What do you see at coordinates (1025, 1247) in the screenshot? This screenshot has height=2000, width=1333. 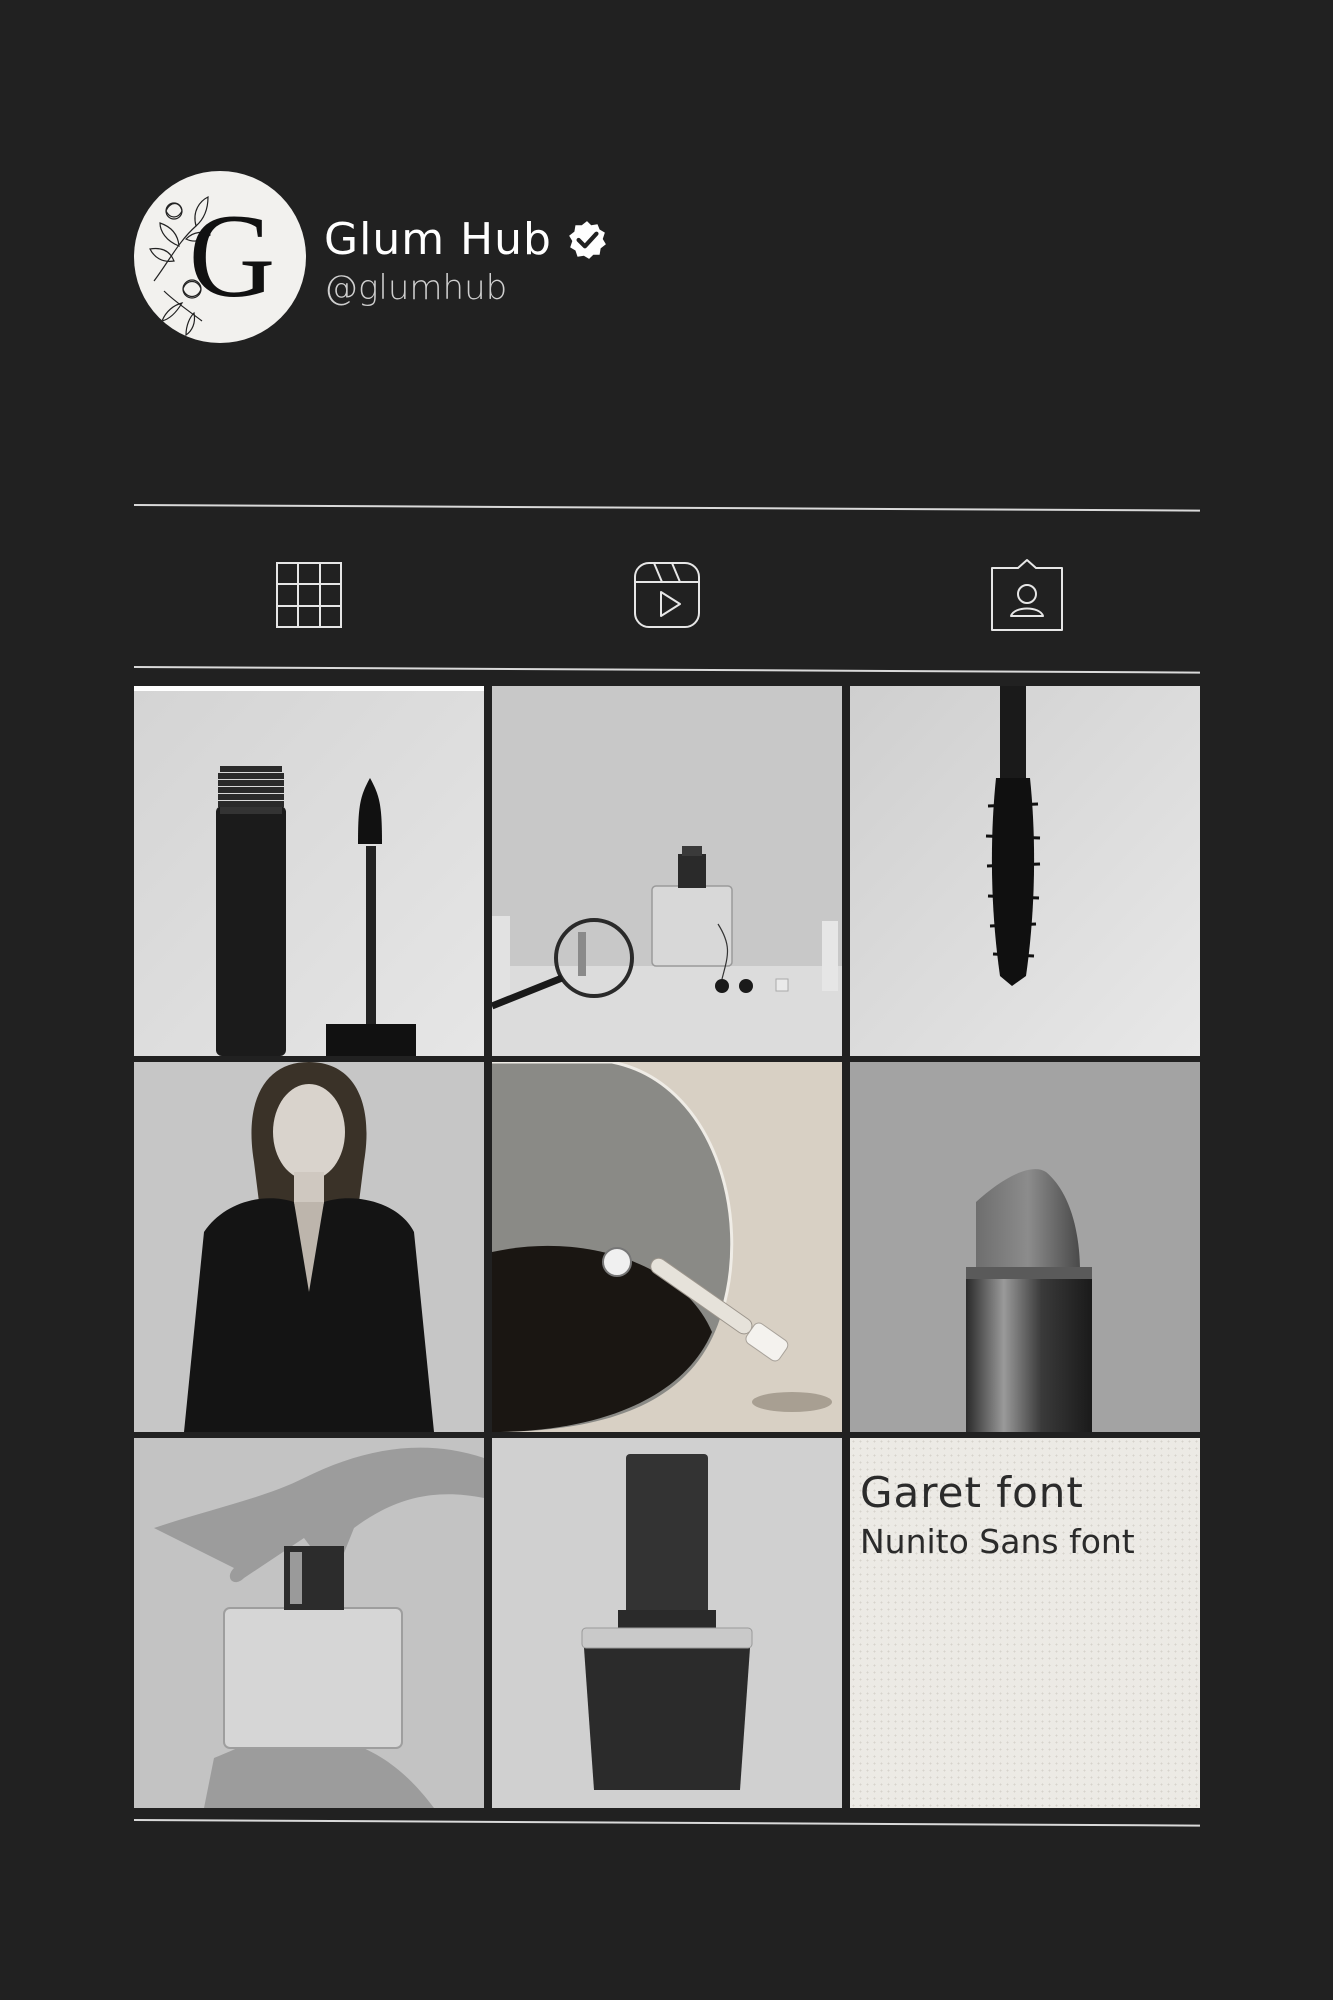 I see `post-lipstick` at bounding box center [1025, 1247].